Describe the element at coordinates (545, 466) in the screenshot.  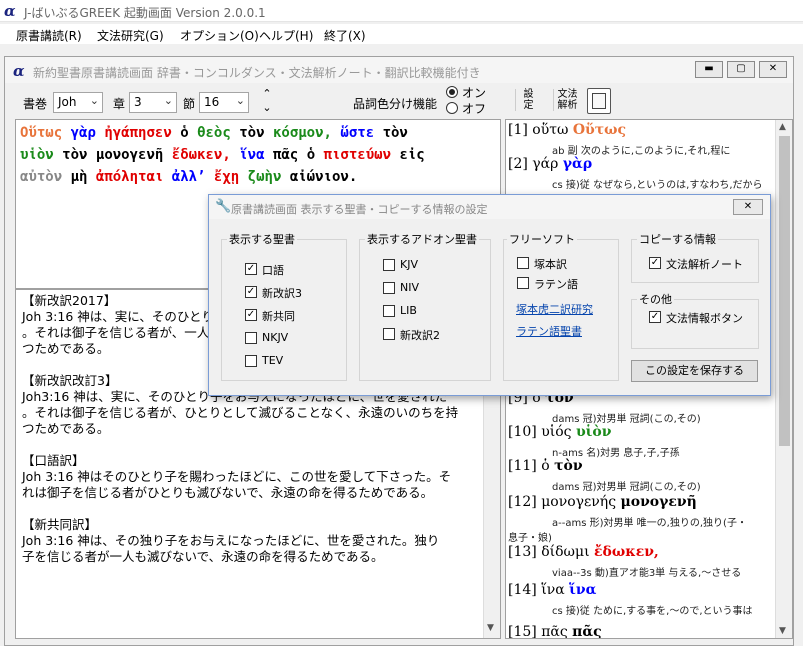
I see `word-entry: [11] ὁ τὸν` at that location.